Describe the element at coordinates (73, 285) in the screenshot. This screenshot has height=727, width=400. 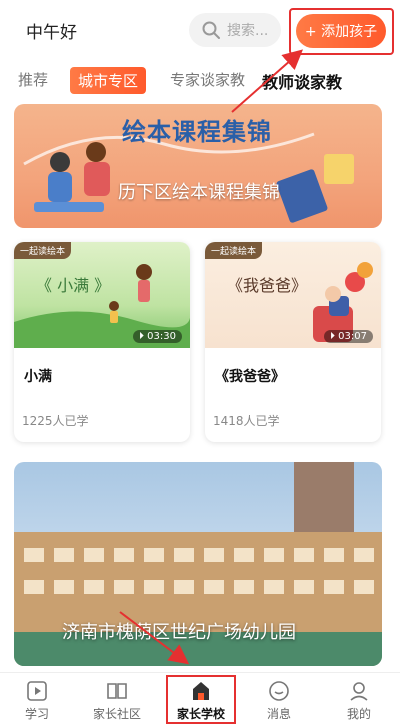
I see `course-book-title: 《 小满 》` at that location.